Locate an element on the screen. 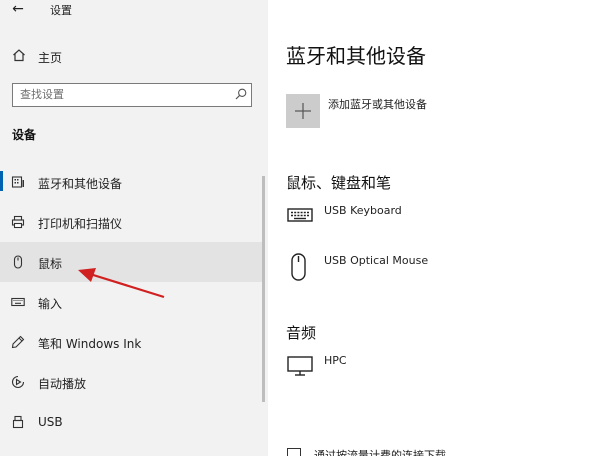 The image size is (600, 456). metered-connection-checkbox-row: 通过按流量计费的连接下载 is located at coordinates (441, 451).